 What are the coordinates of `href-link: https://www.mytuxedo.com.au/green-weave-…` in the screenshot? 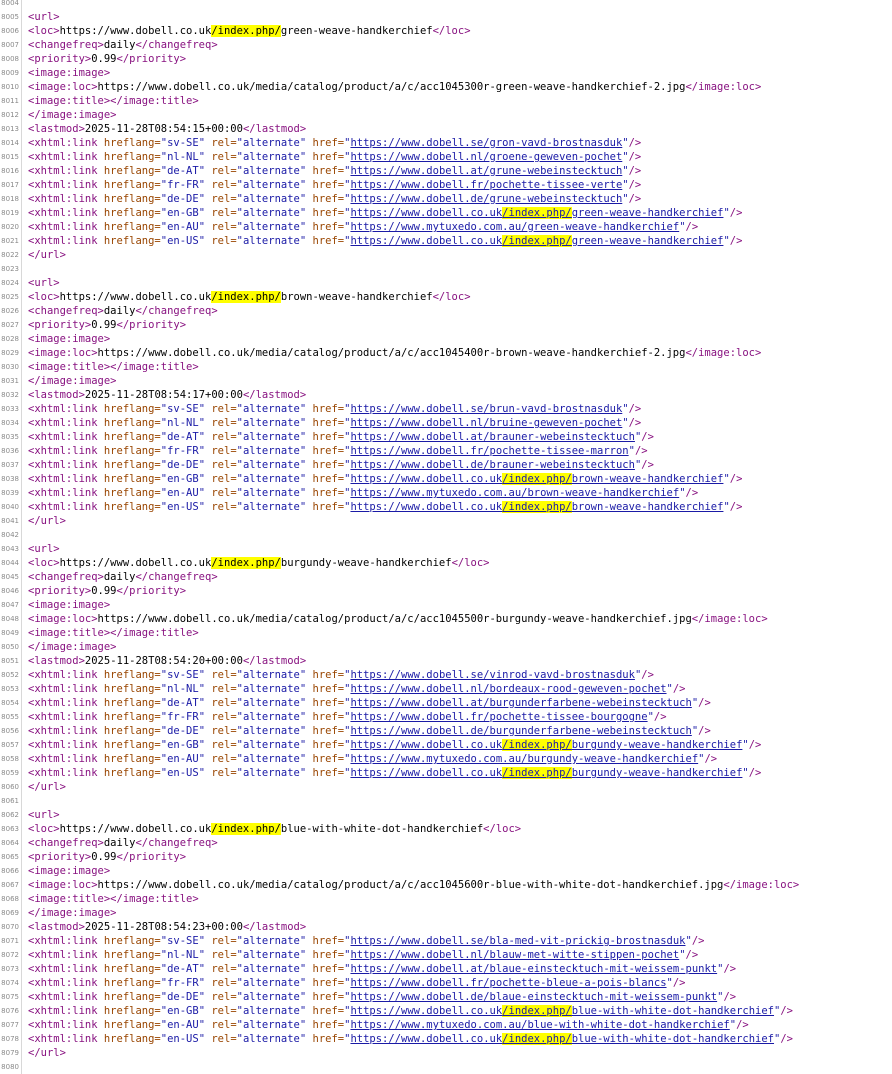 It's located at (514, 227).